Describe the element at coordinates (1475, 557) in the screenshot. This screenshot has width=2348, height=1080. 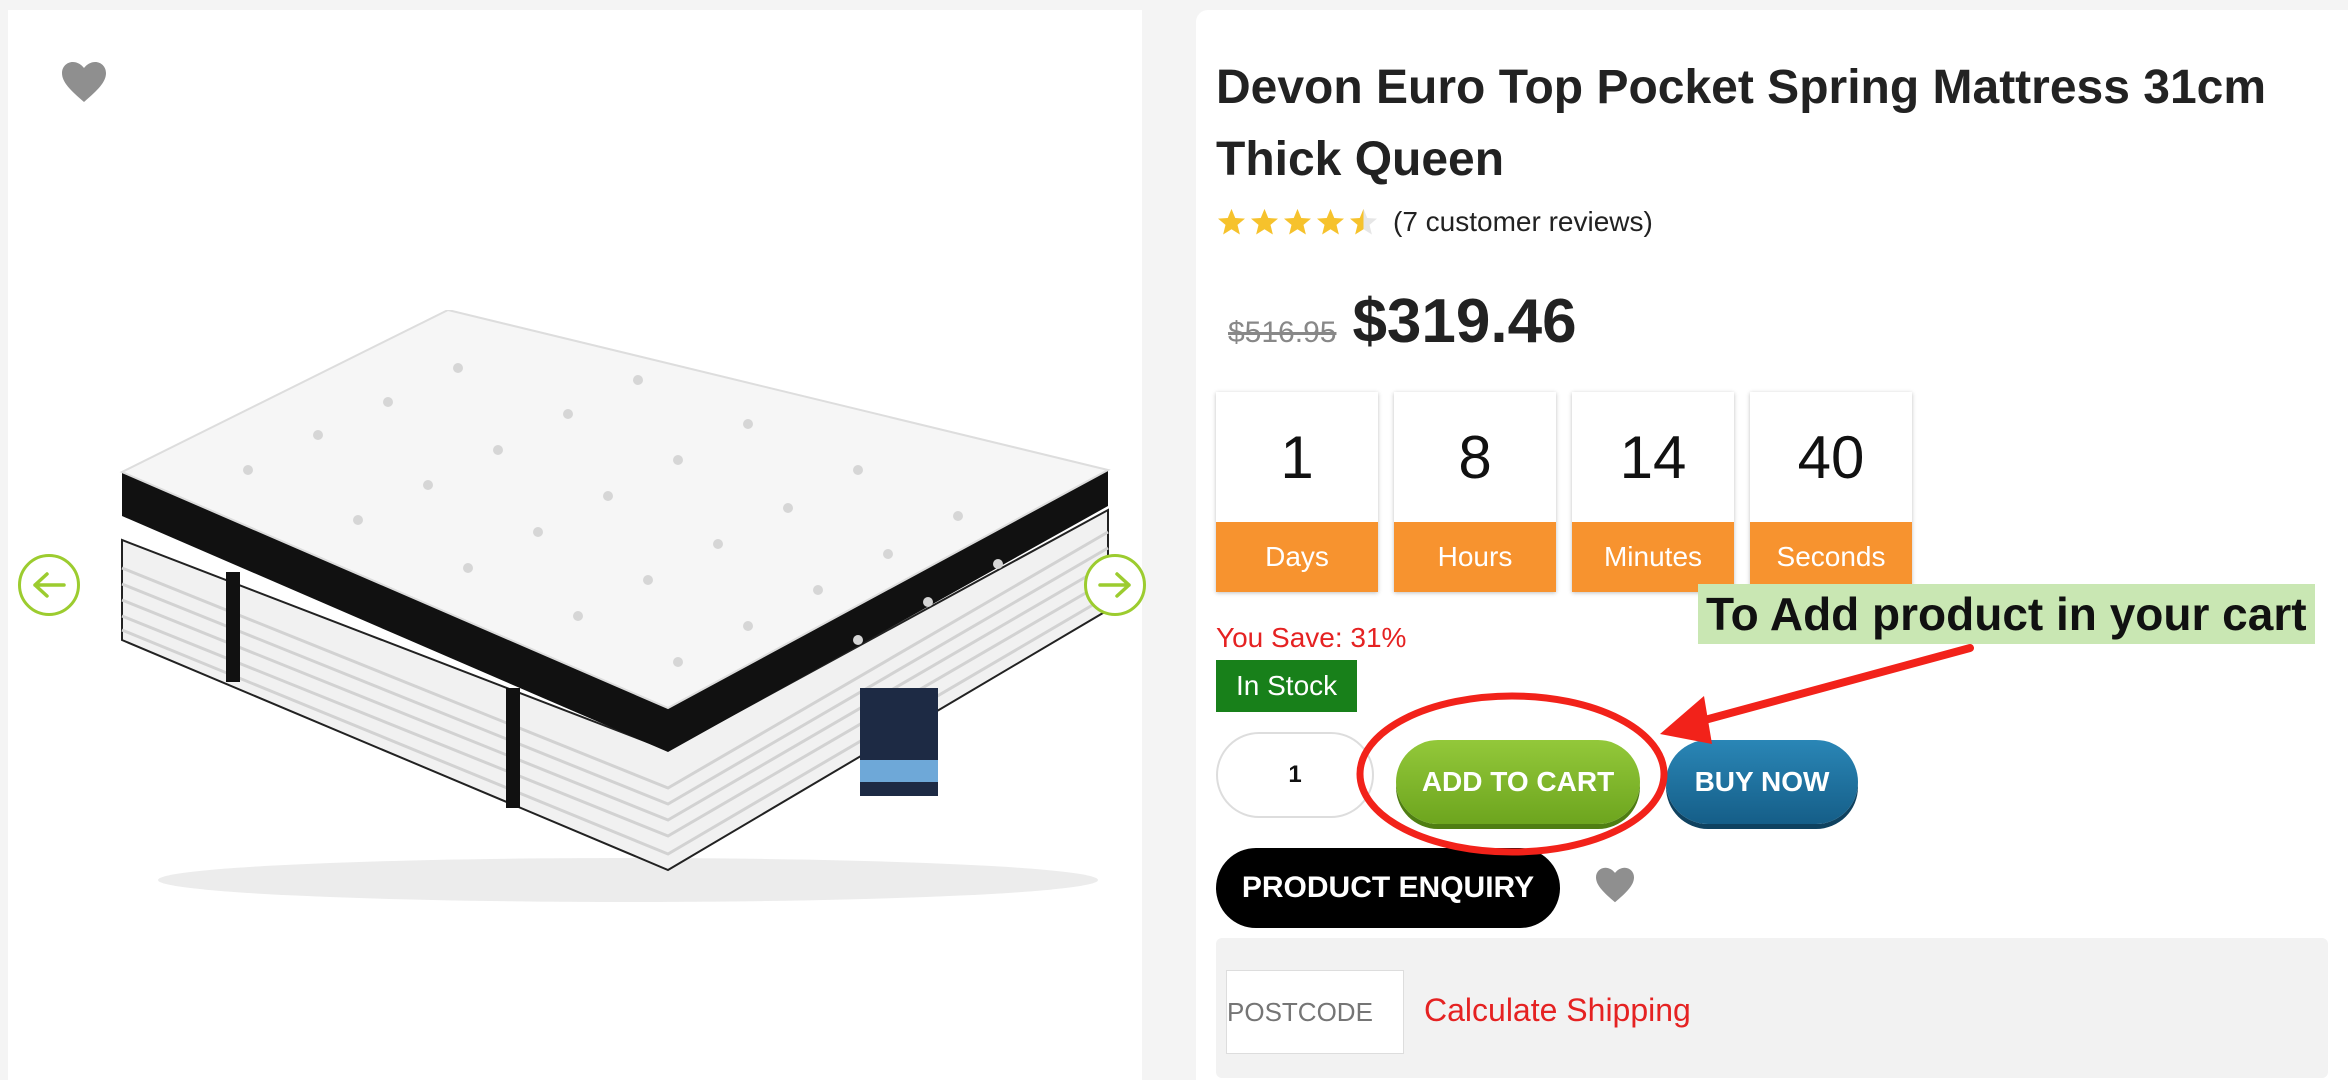
I see `countdown-label: Hours` at that location.